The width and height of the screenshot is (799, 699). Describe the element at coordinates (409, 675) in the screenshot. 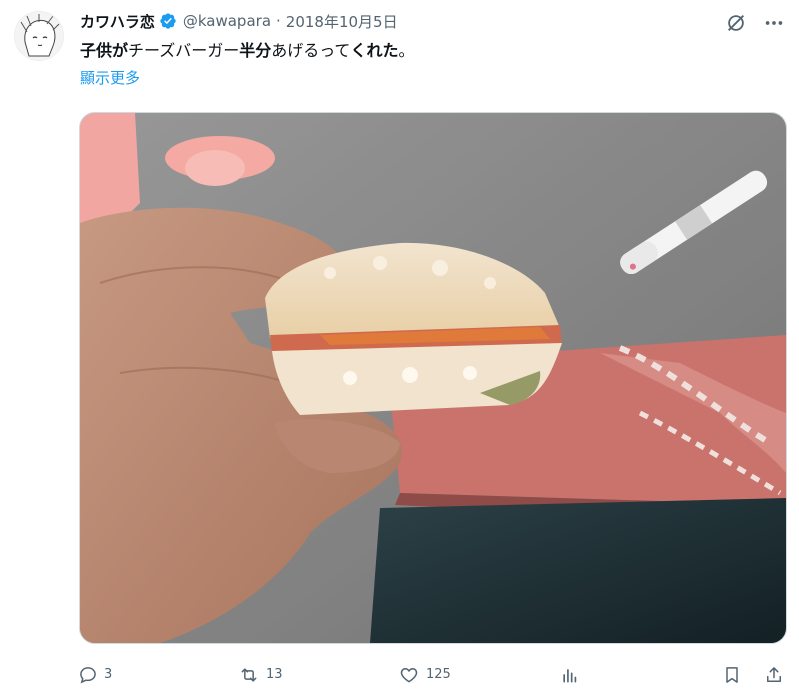

I see `heart-icon` at that location.